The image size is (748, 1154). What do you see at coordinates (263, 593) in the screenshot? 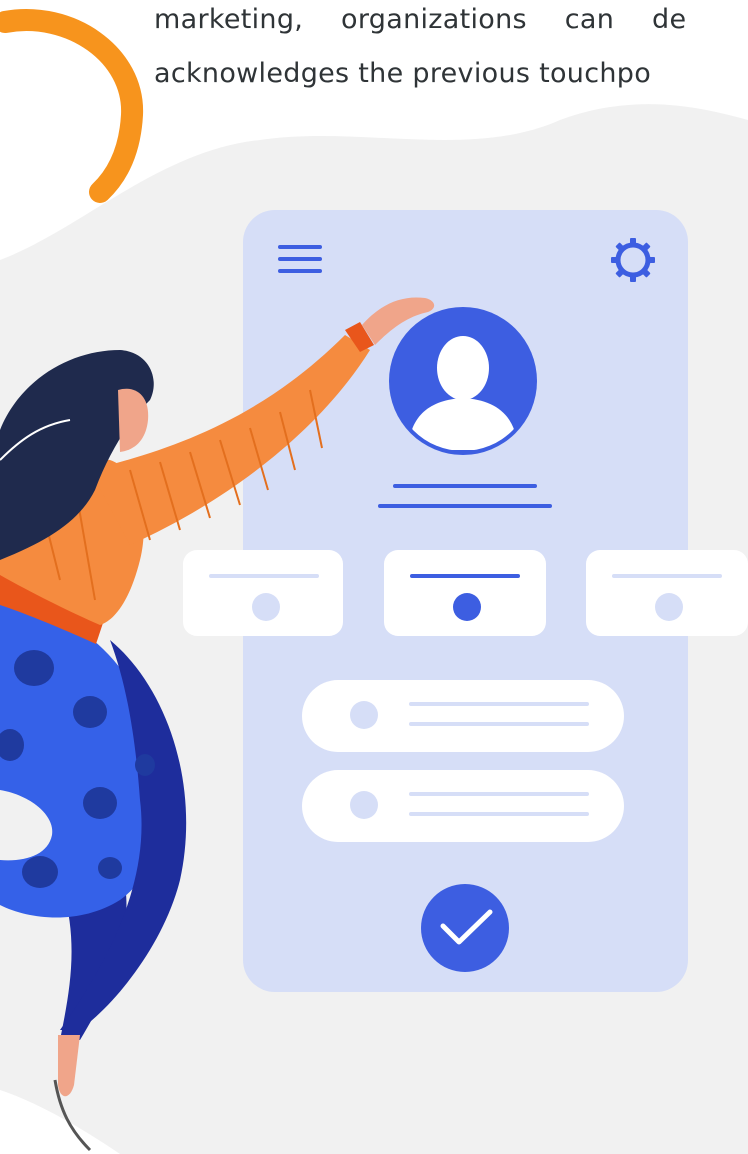
I see `option-card-left` at bounding box center [263, 593].